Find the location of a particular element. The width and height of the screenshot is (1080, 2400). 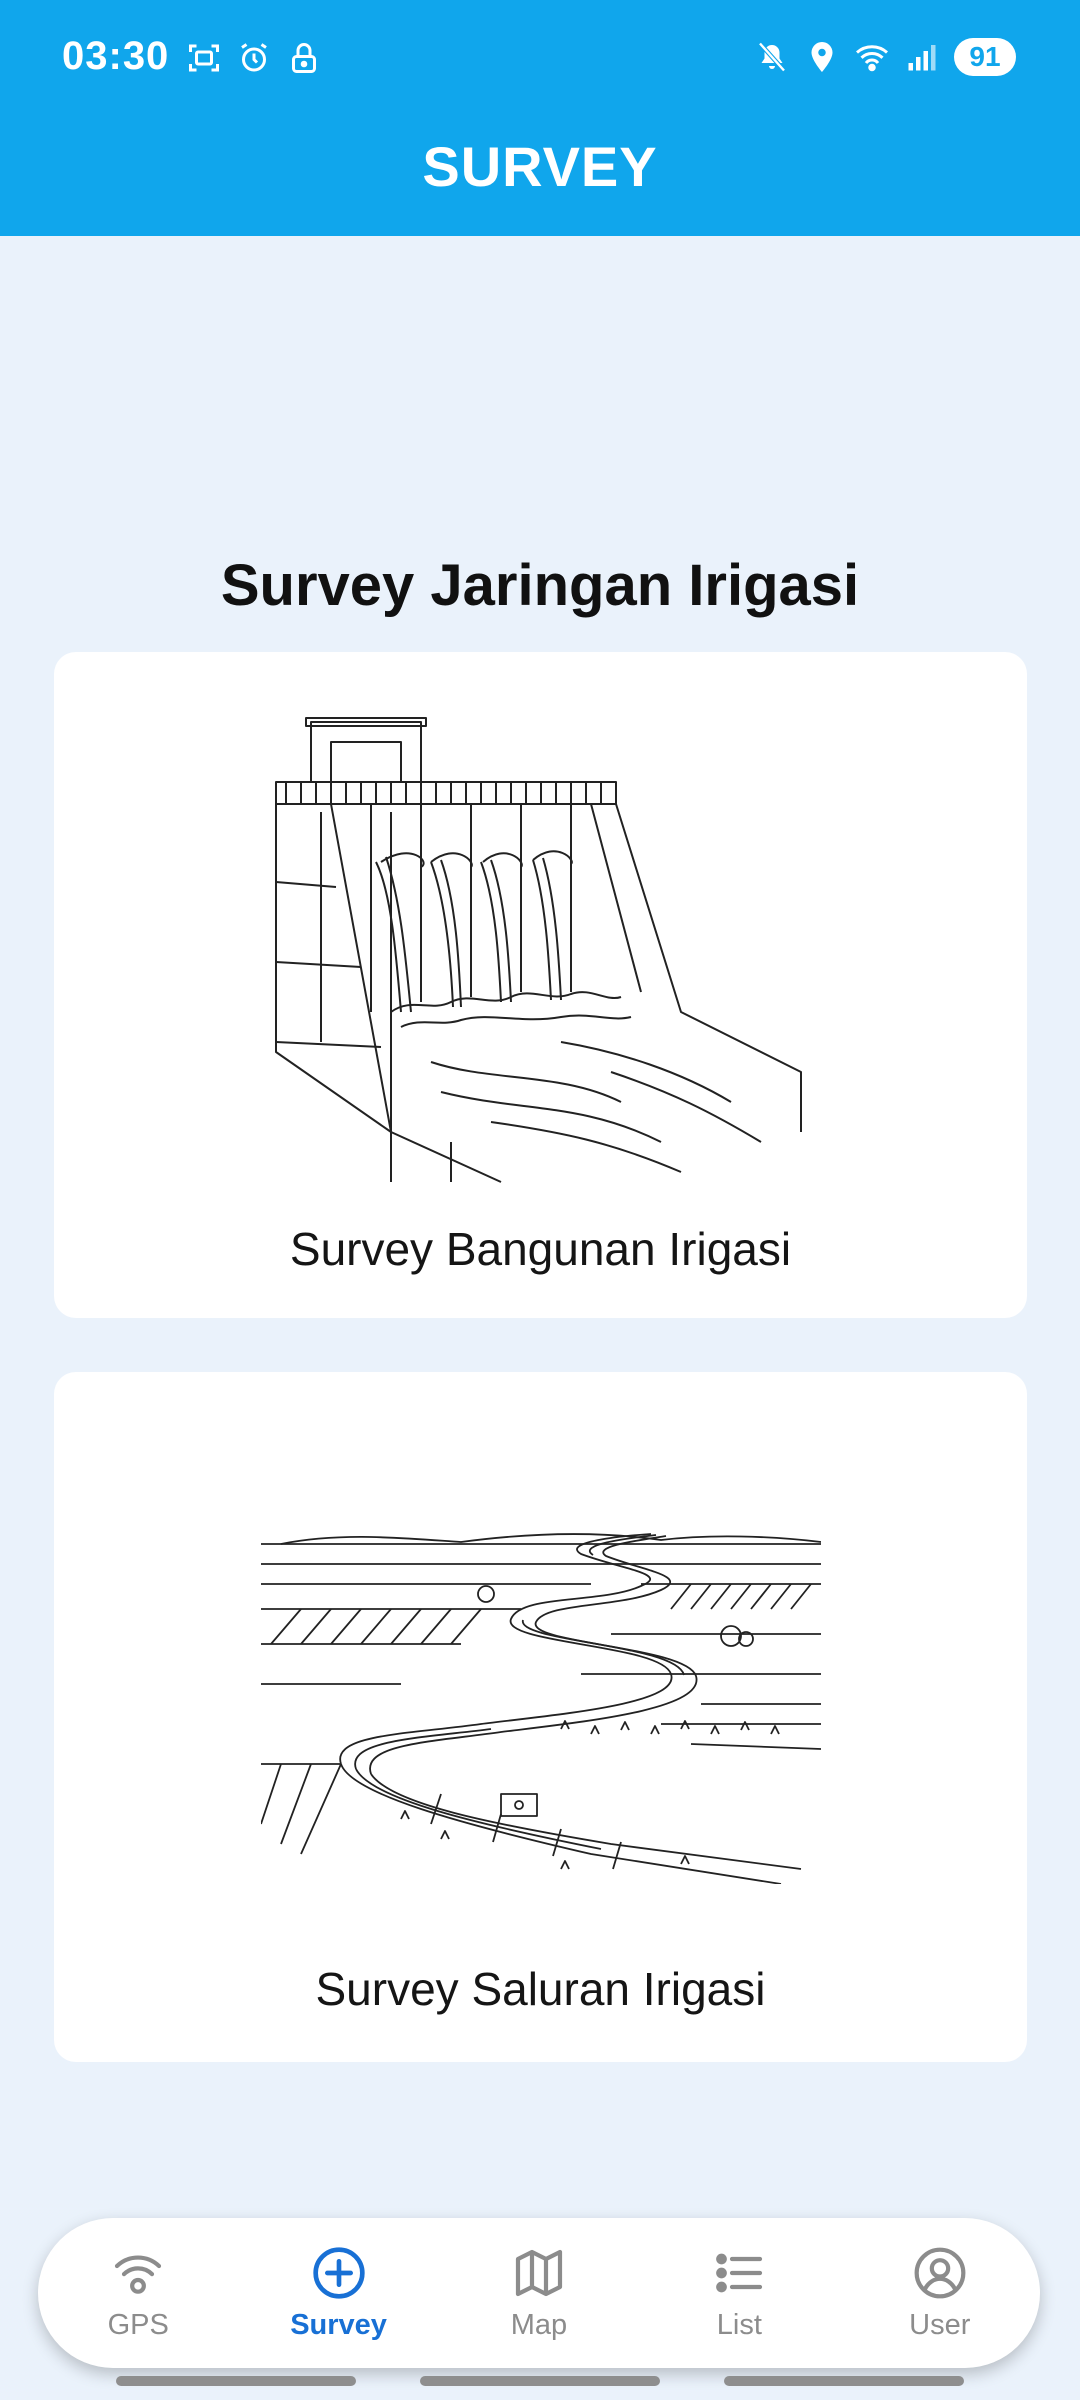

nav-item-gps: GPS is located at coordinates (138, 2293).